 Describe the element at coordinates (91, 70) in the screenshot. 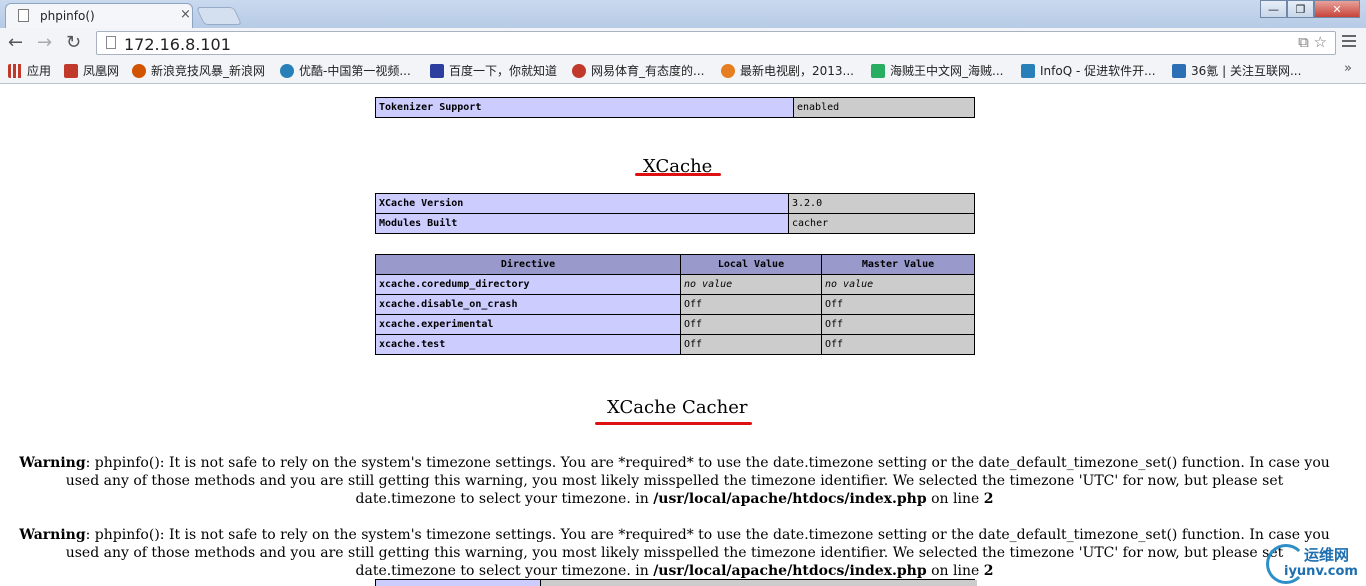

I see `bookmark-item: 凤凰网` at that location.